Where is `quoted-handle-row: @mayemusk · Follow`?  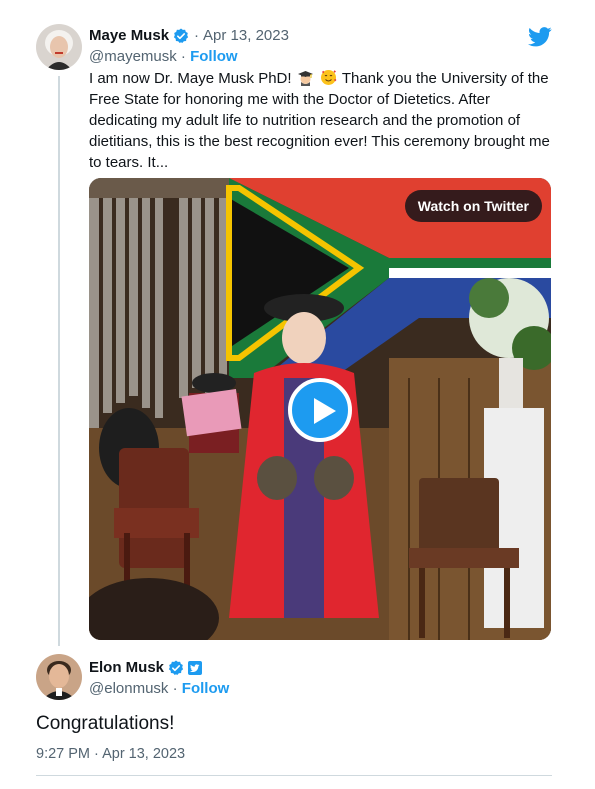 quoted-handle-row: @mayemusk · Follow is located at coordinates (163, 56).